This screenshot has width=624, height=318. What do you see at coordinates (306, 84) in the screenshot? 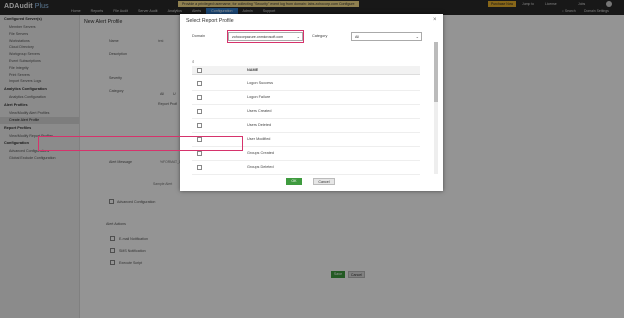
I see `table-row: Logon Success` at bounding box center [306, 84].